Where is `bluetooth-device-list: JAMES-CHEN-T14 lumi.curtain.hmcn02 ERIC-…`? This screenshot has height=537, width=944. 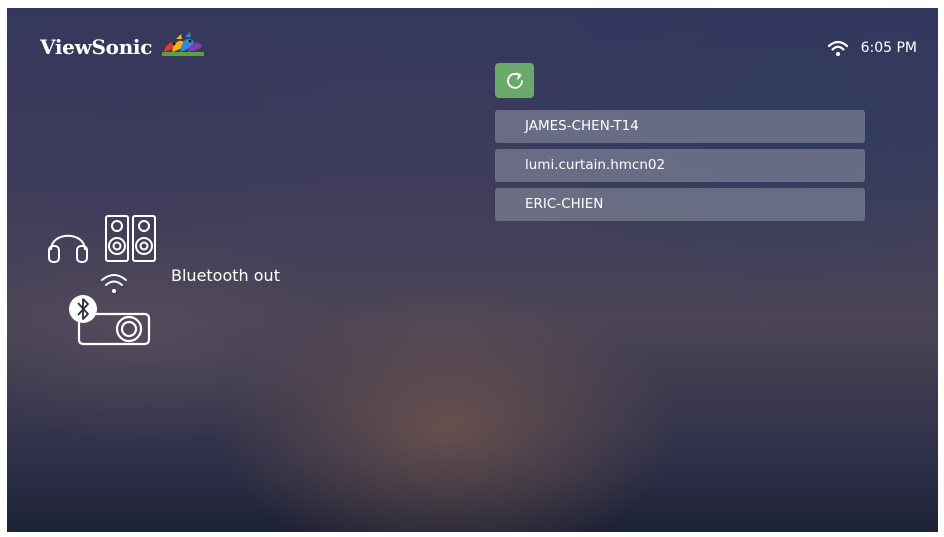
bluetooth-device-list: JAMES-CHEN-T14 lumi.curtain.hmcn02 ERIC-… is located at coordinates (680, 168).